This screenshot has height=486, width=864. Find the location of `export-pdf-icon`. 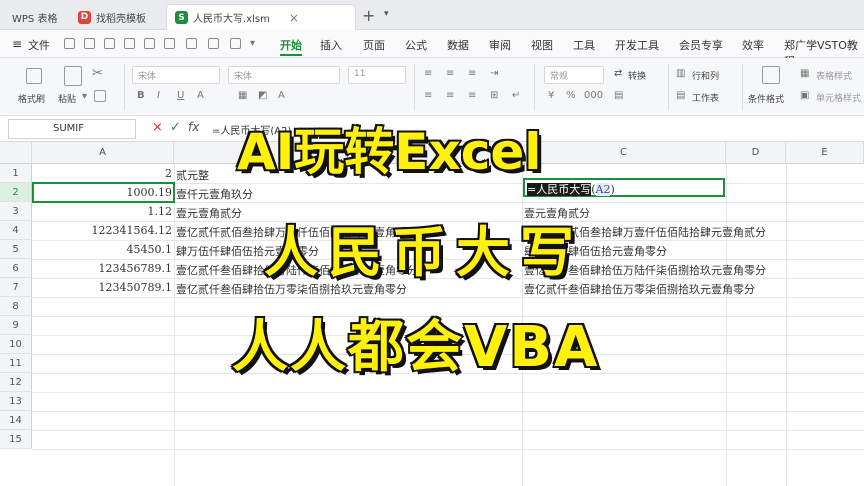

export-pdf-icon is located at coordinates (89, 43).